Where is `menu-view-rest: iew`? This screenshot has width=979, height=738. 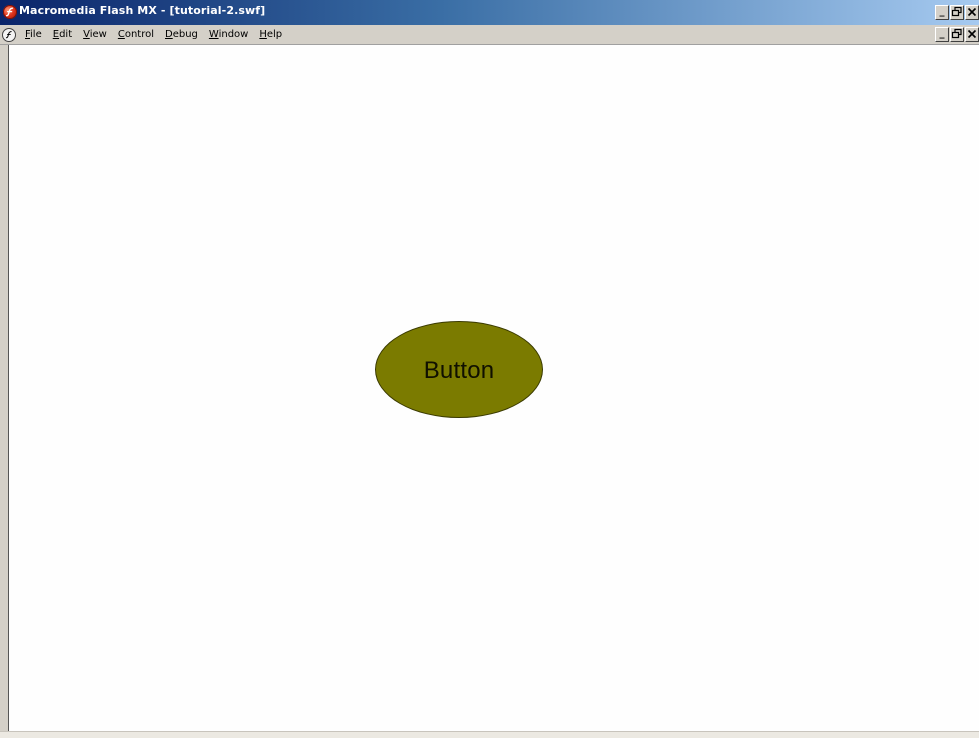 menu-view-rest: iew is located at coordinates (98, 34).